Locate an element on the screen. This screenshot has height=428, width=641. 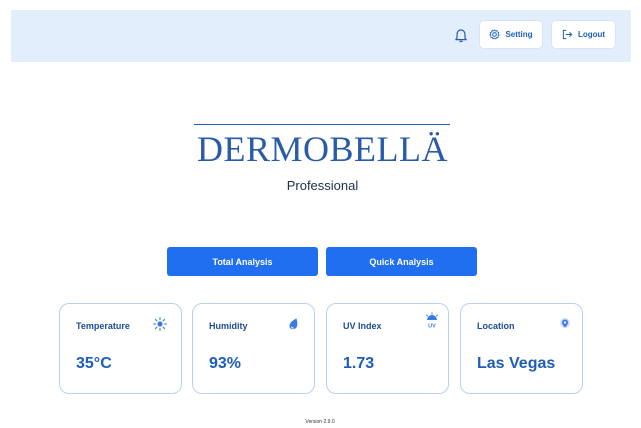
card-label: Location is located at coordinates (496, 326).